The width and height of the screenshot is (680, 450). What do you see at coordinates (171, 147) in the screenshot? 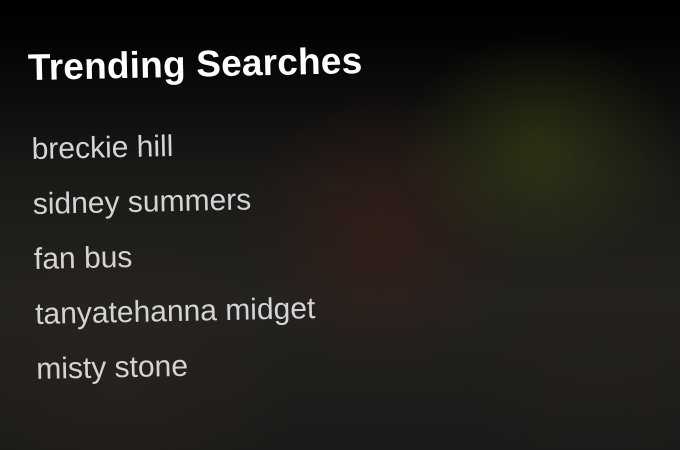
I see `trending-search-item: breckie hill` at bounding box center [171, 147].